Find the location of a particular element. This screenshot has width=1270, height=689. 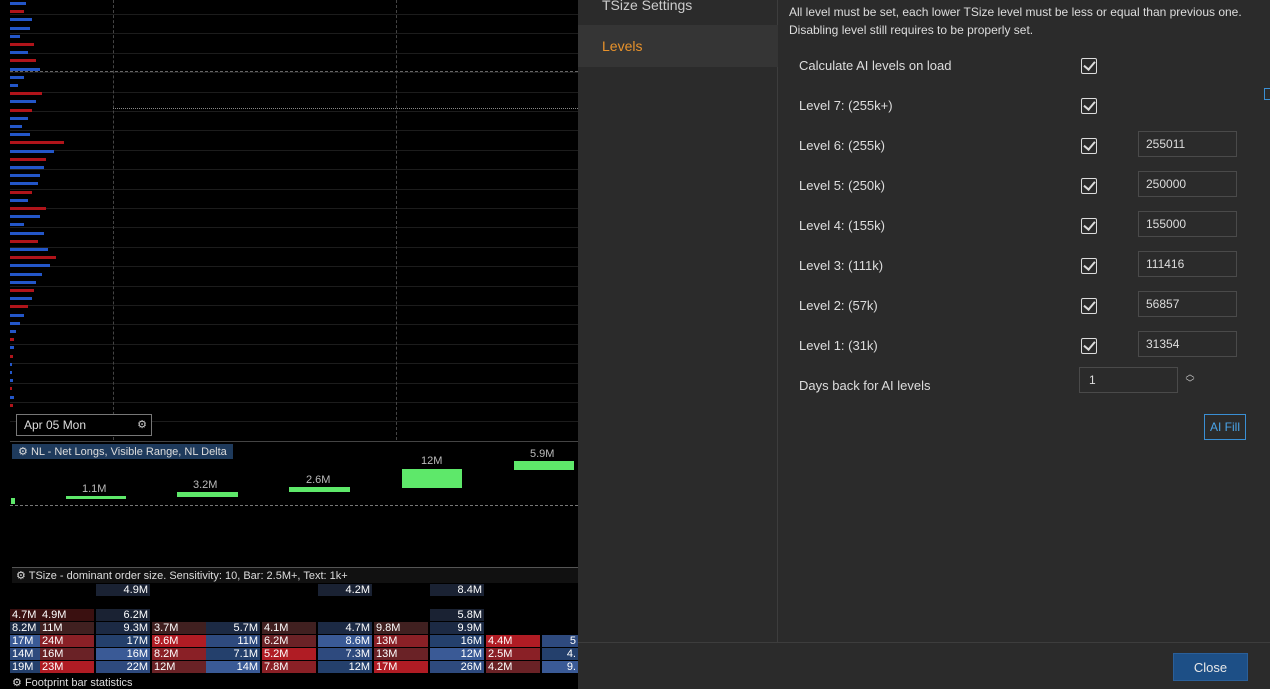

level-5-input: 250000 is located at coordinates (1187, 184).